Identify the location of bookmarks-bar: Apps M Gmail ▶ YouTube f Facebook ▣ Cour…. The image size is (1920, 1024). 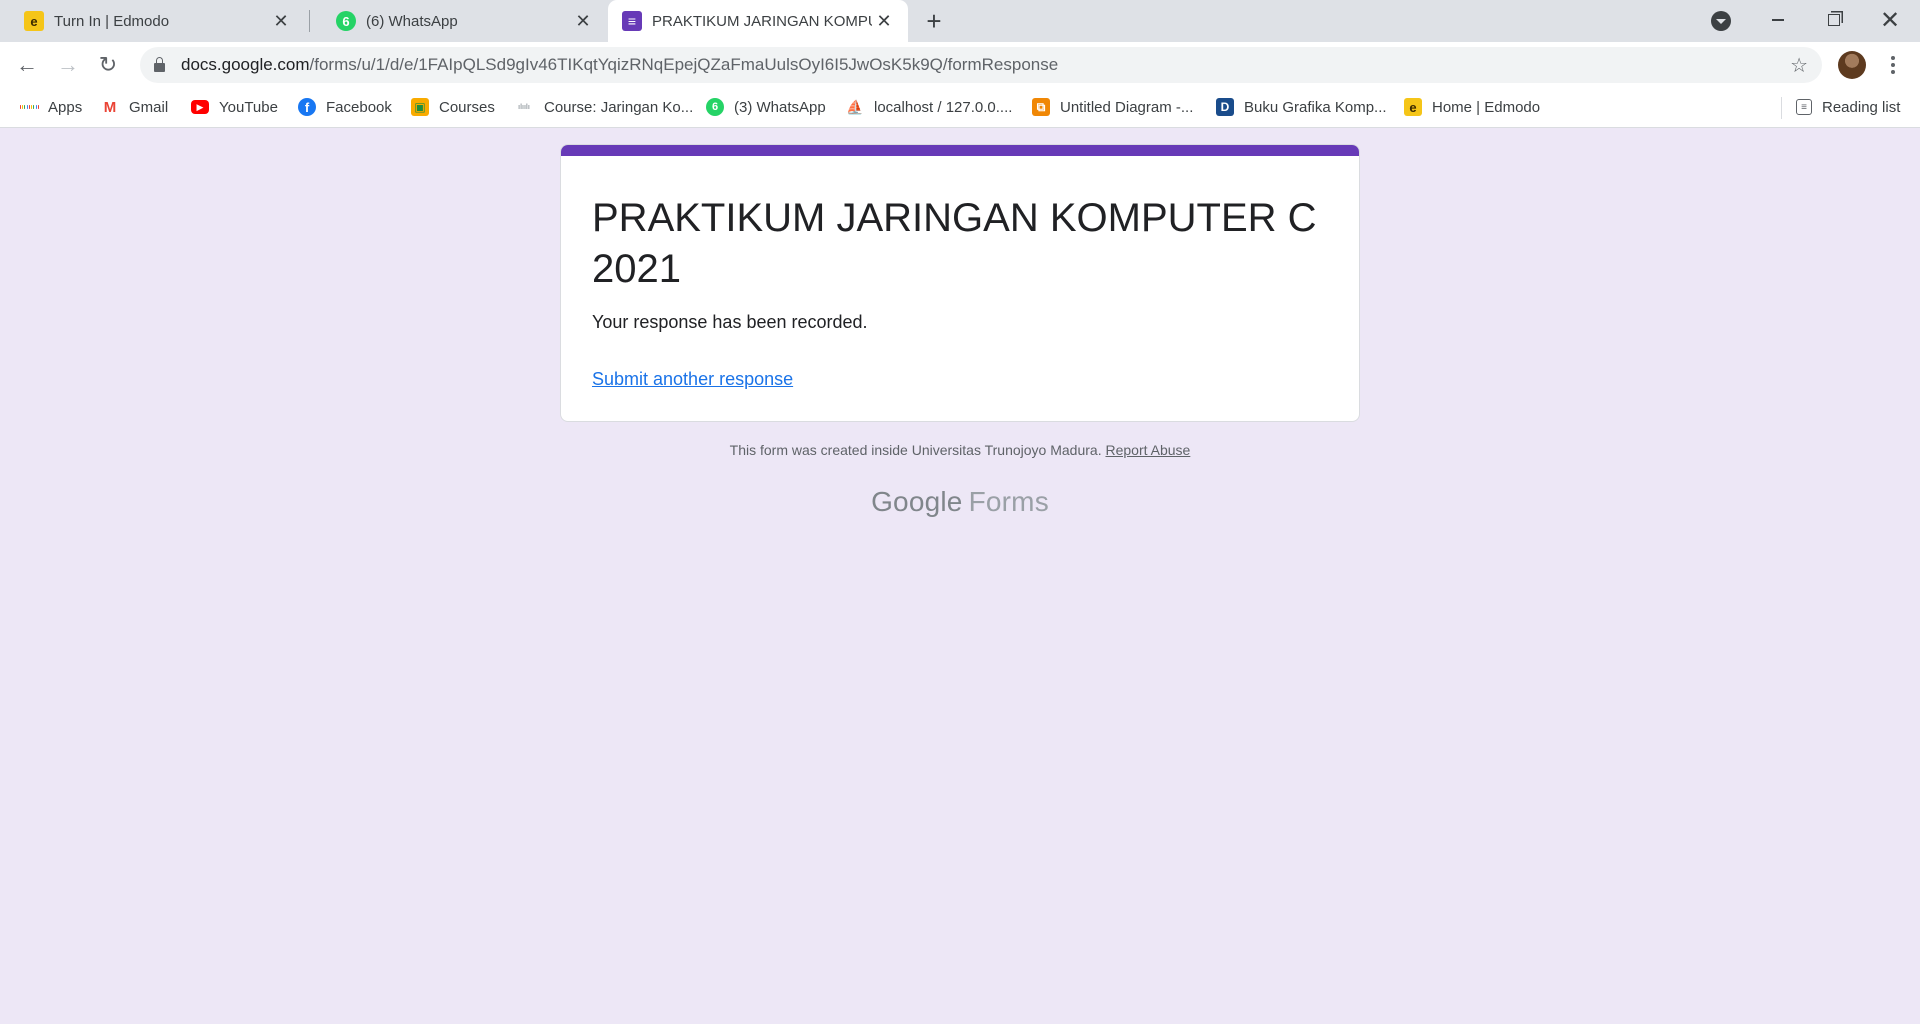
(960, 108).